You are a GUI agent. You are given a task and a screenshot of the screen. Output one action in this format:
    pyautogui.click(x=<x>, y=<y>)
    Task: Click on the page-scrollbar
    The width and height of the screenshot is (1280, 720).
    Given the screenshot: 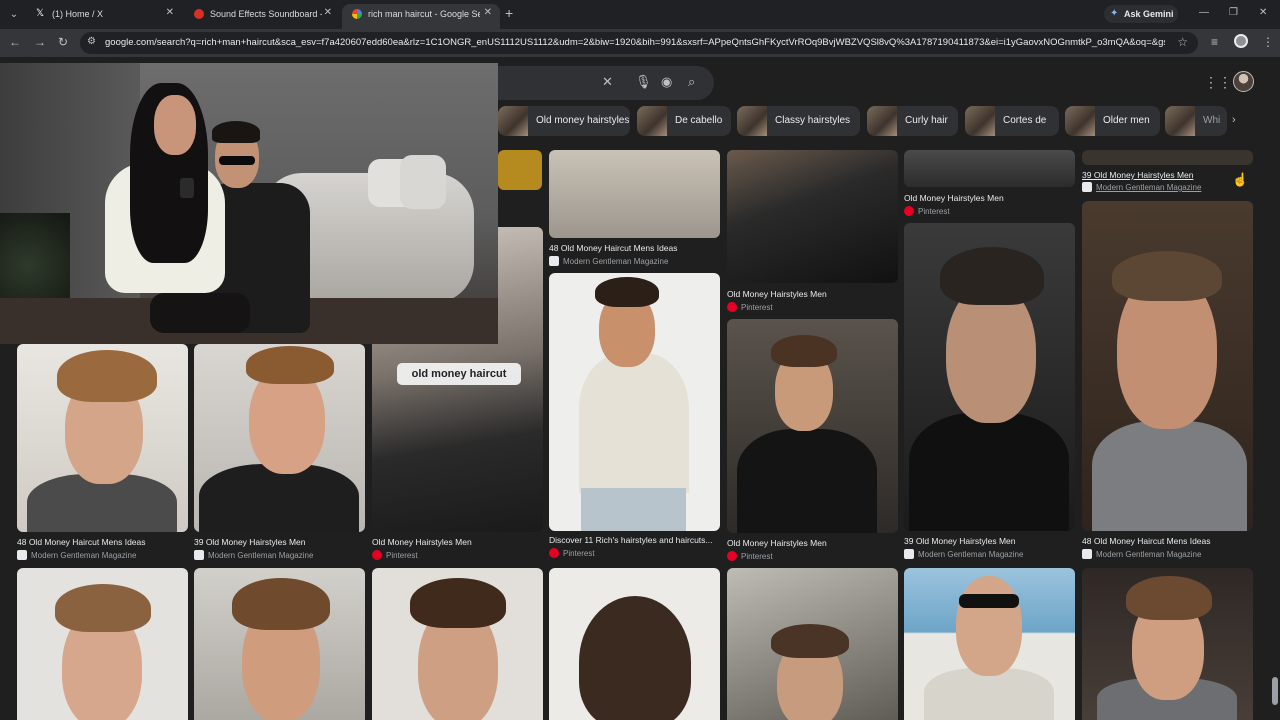 What is the action you would take?
    pyautogui.click(x=1275, y=388)
    